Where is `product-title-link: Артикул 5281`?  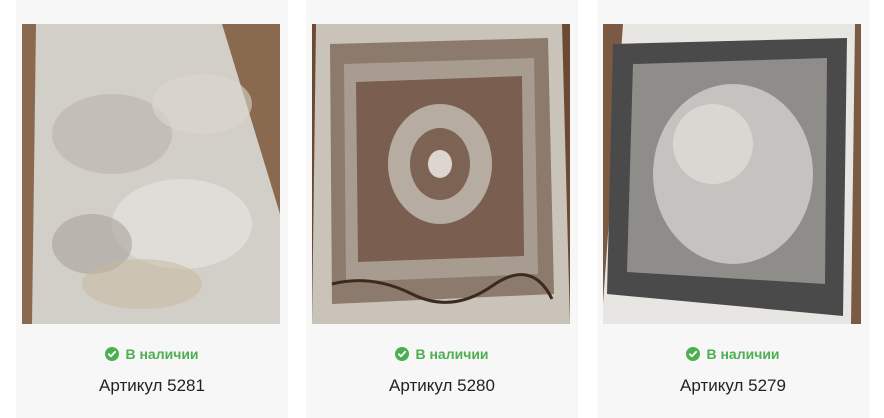
product-title-link: Артикул 5281 is located at coordinates (152, 386).